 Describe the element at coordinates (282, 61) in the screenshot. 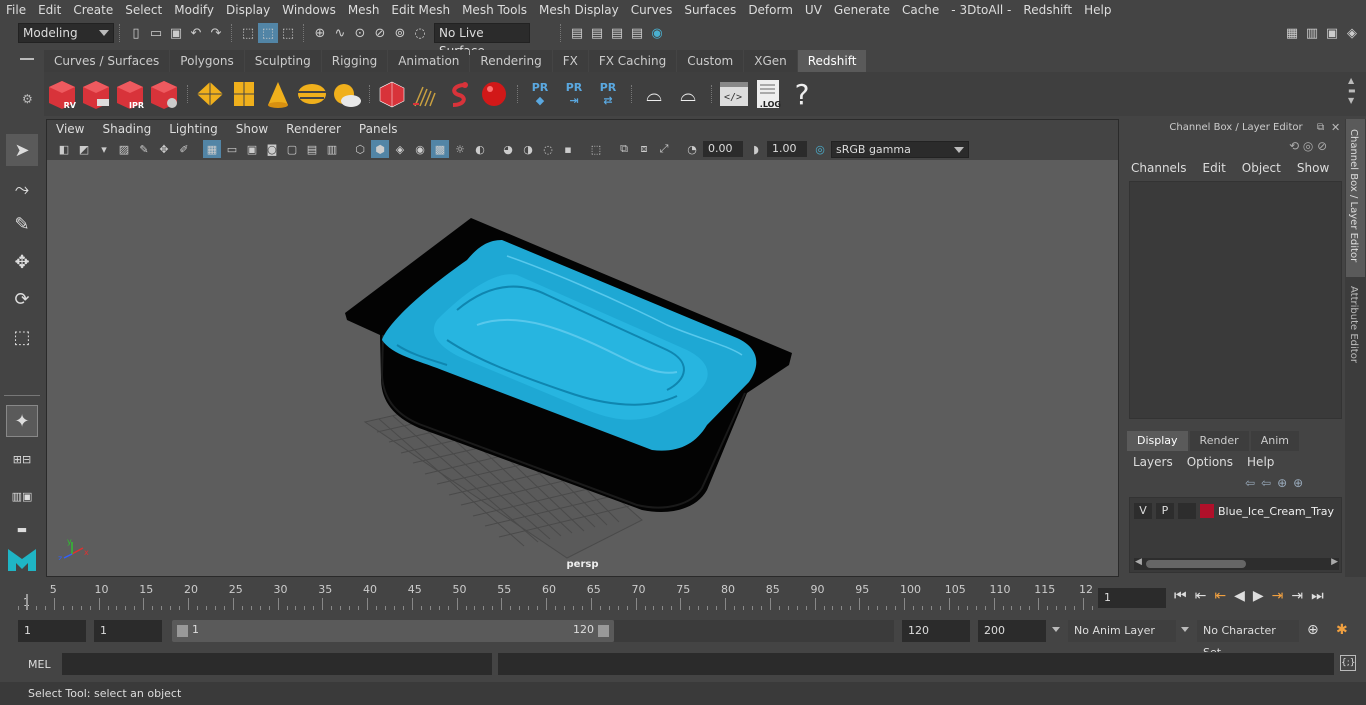

I see `tab-sculpting: Sculpting` at that location.